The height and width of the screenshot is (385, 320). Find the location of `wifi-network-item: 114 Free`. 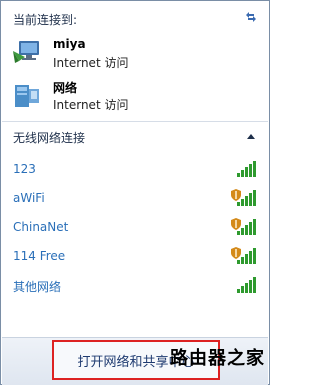

wifi-network-item: 114 Free is located at coordinates (135, 257).